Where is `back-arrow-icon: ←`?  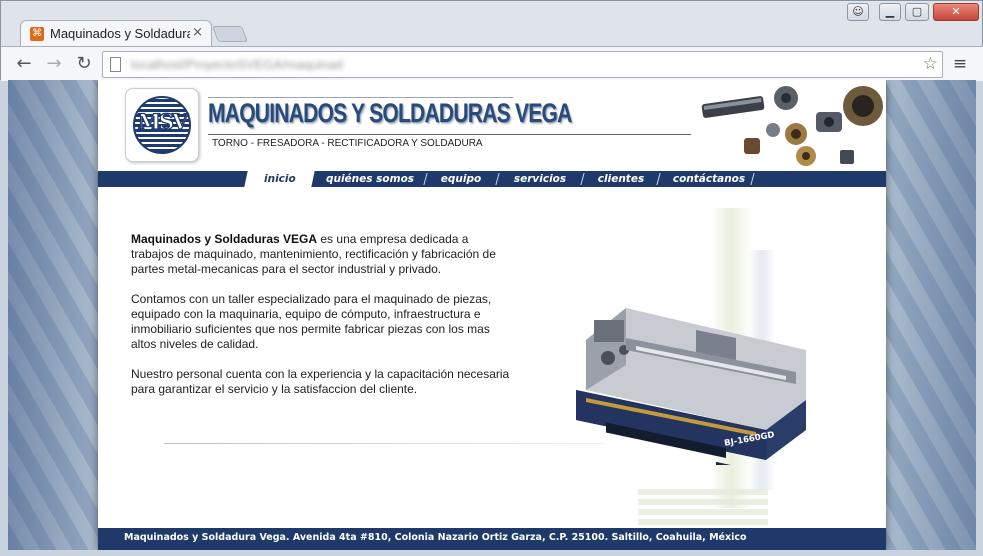 back-arrow-icon: ← is located at coordinates (24, 64).